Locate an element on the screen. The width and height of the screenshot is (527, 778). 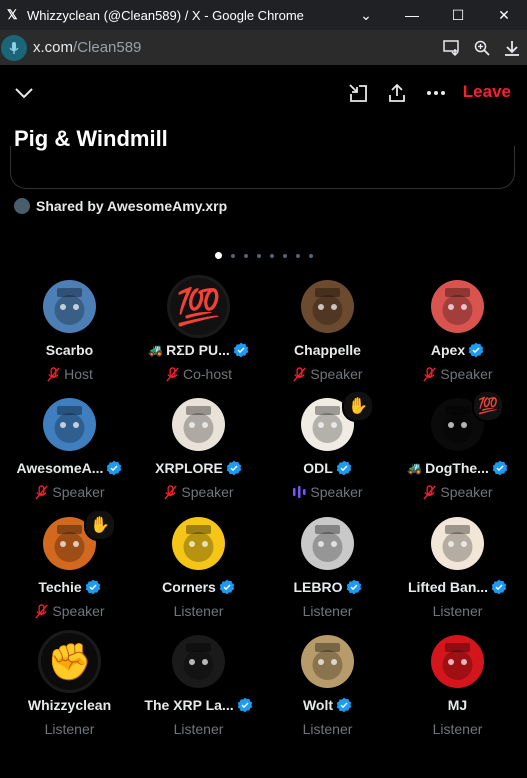
chevron-down-icon is located at coordinates (24, 93).